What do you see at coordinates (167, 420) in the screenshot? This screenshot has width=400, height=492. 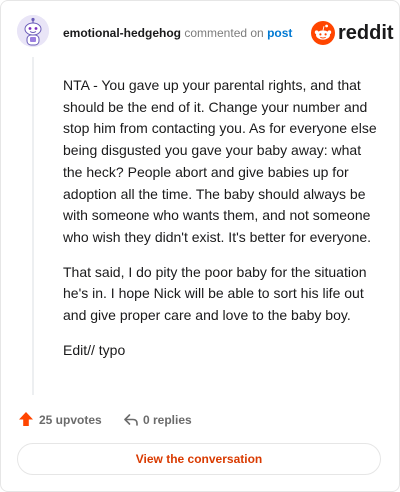 I see `reply-count: 0 replies` at bounding box center [167, 420].